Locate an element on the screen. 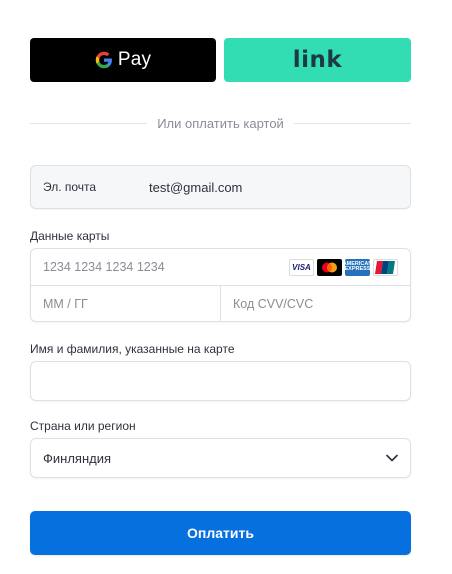 This screenshot has height=574, width=452. divider-text: Или оплатить картой is located at coordinates (220, 123).